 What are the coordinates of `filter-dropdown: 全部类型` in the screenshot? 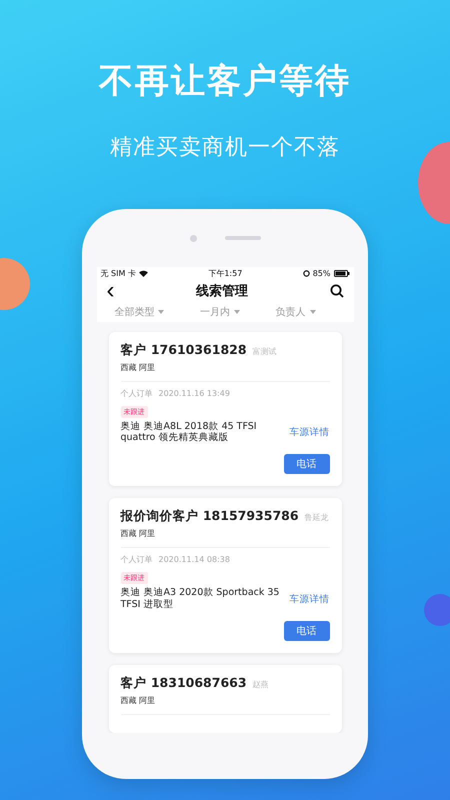 It's located at (139, 312).